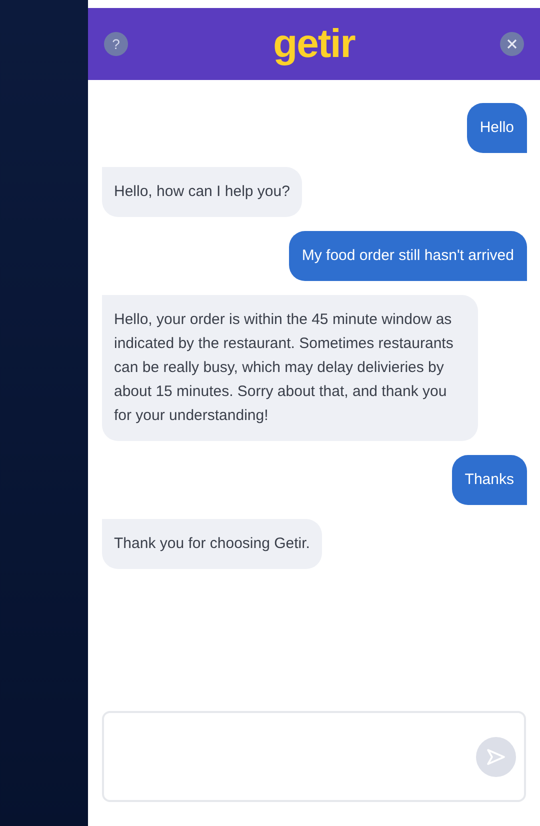 This screenshot has height=826, width=540. I want to click on close-button, so click(512, 44).